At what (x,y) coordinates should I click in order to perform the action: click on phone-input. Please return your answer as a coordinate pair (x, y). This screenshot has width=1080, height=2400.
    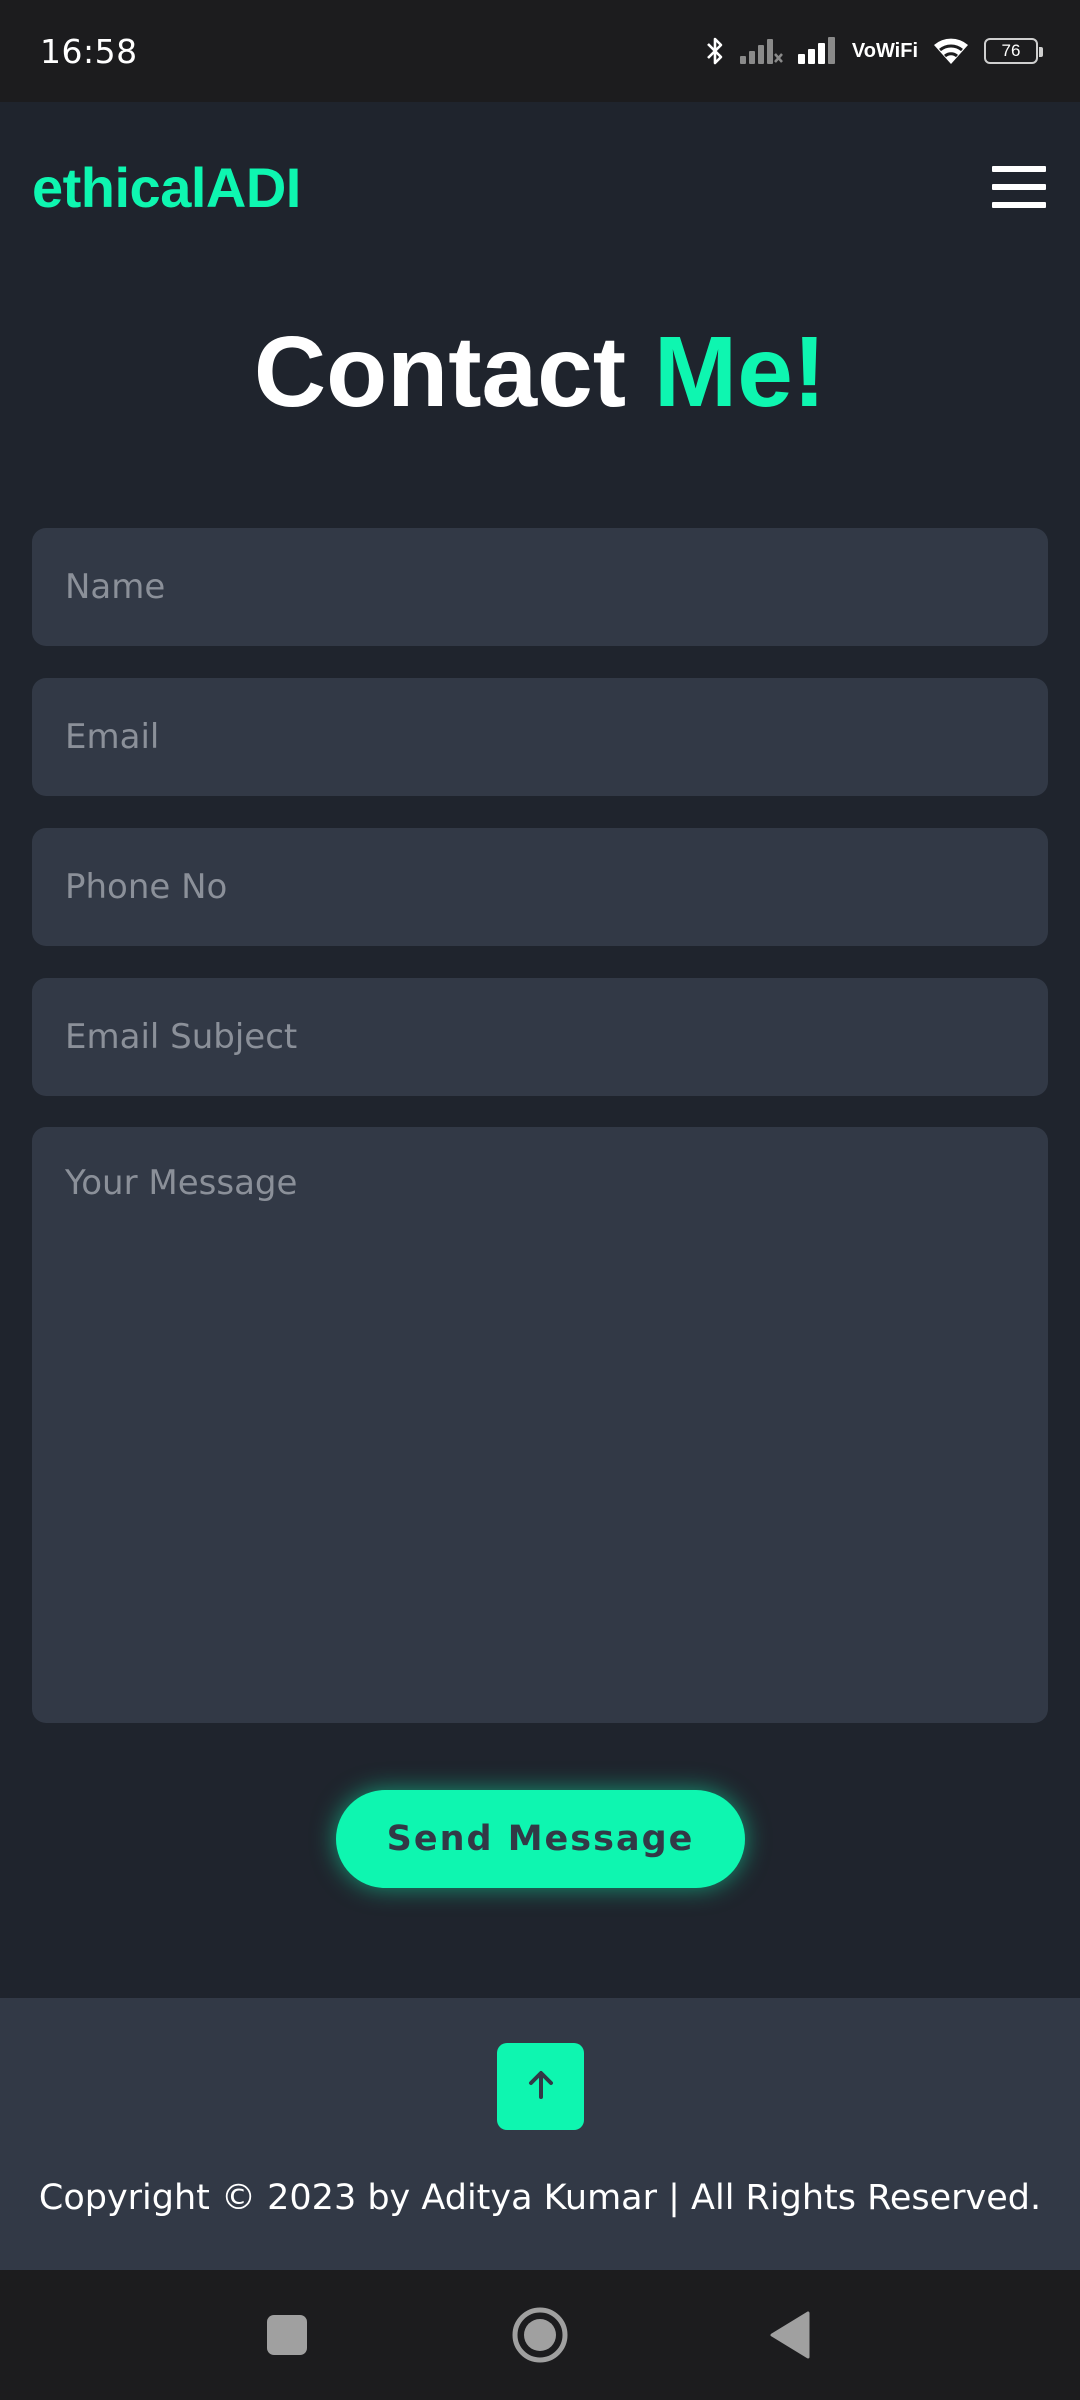
    Looking at the image, I should click on (540, 887).